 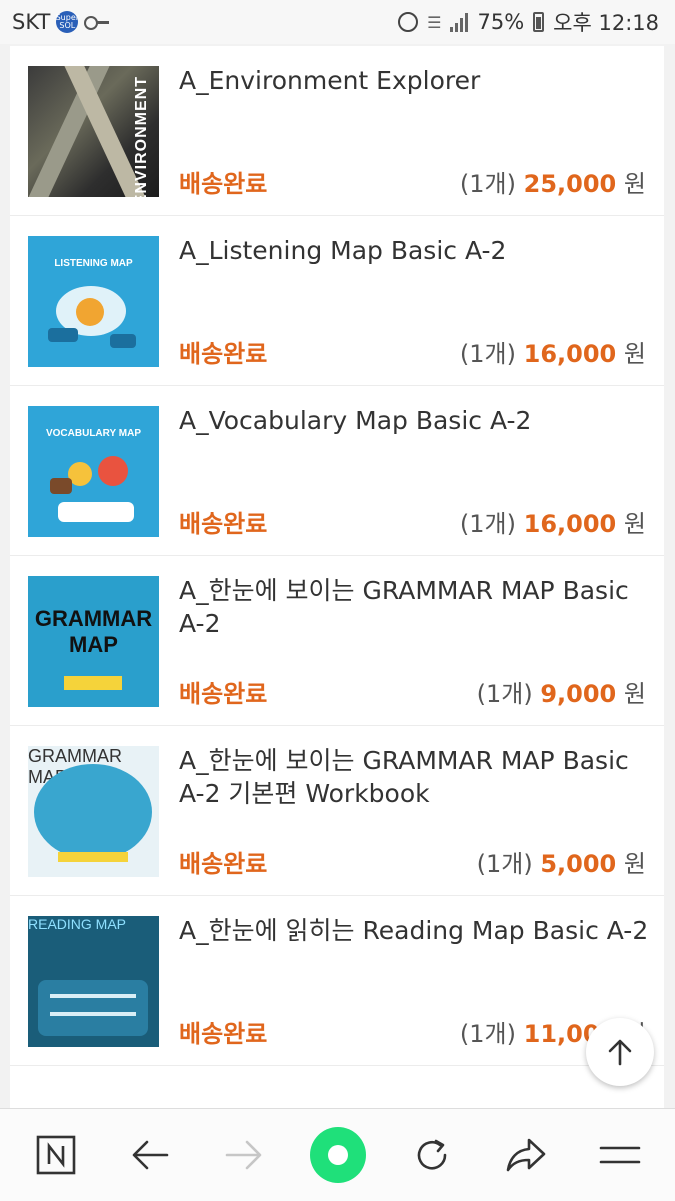 What do you see at coordinates (418, 250) in the screenshot?
I see `product-title: A_Listening Map Basic A-2` at bounding box center [418, 250].